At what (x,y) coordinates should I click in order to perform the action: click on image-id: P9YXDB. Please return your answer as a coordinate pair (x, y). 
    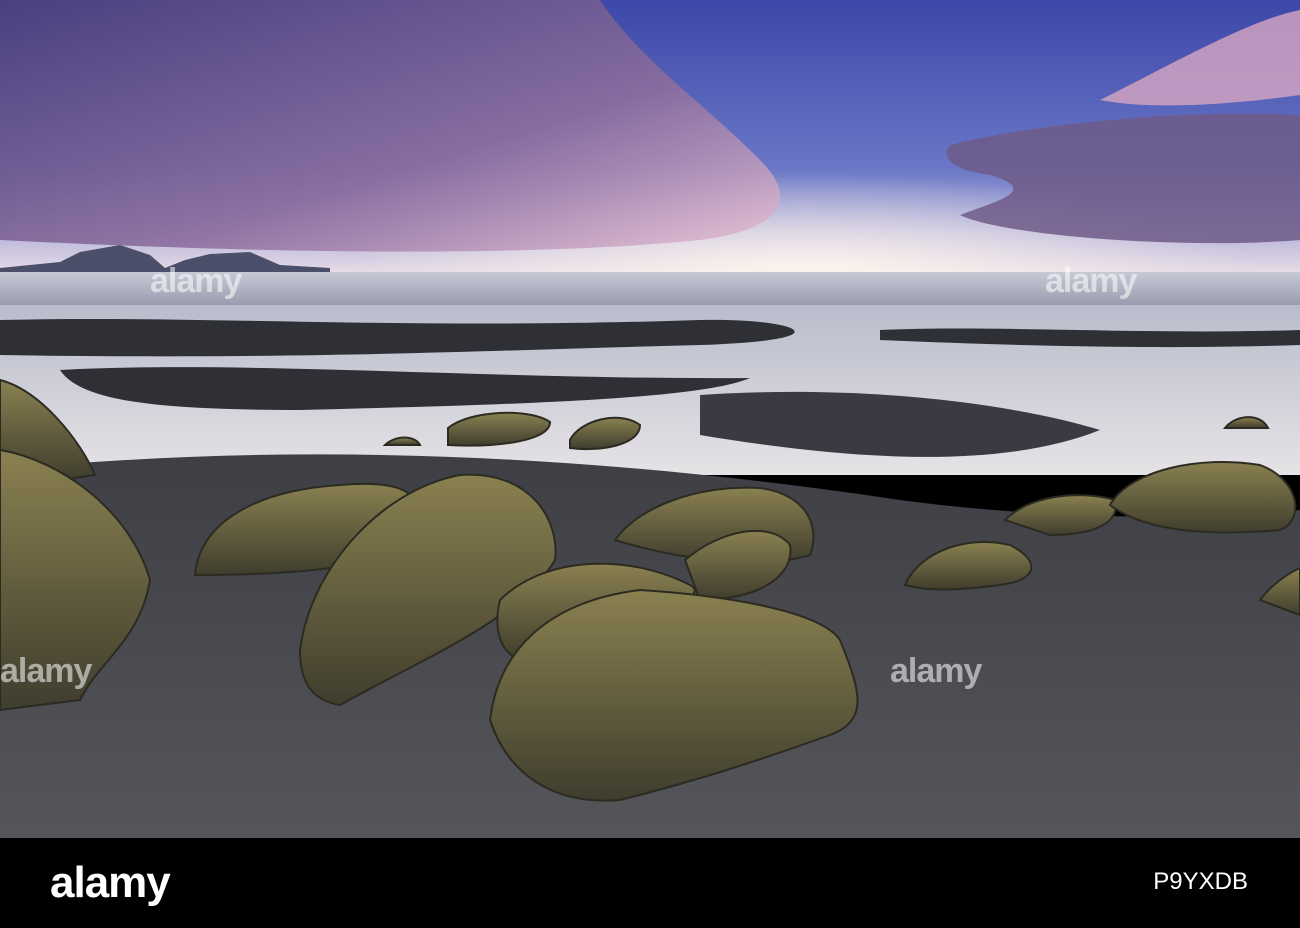
    Looking at the image, I should click on (1200, 881).